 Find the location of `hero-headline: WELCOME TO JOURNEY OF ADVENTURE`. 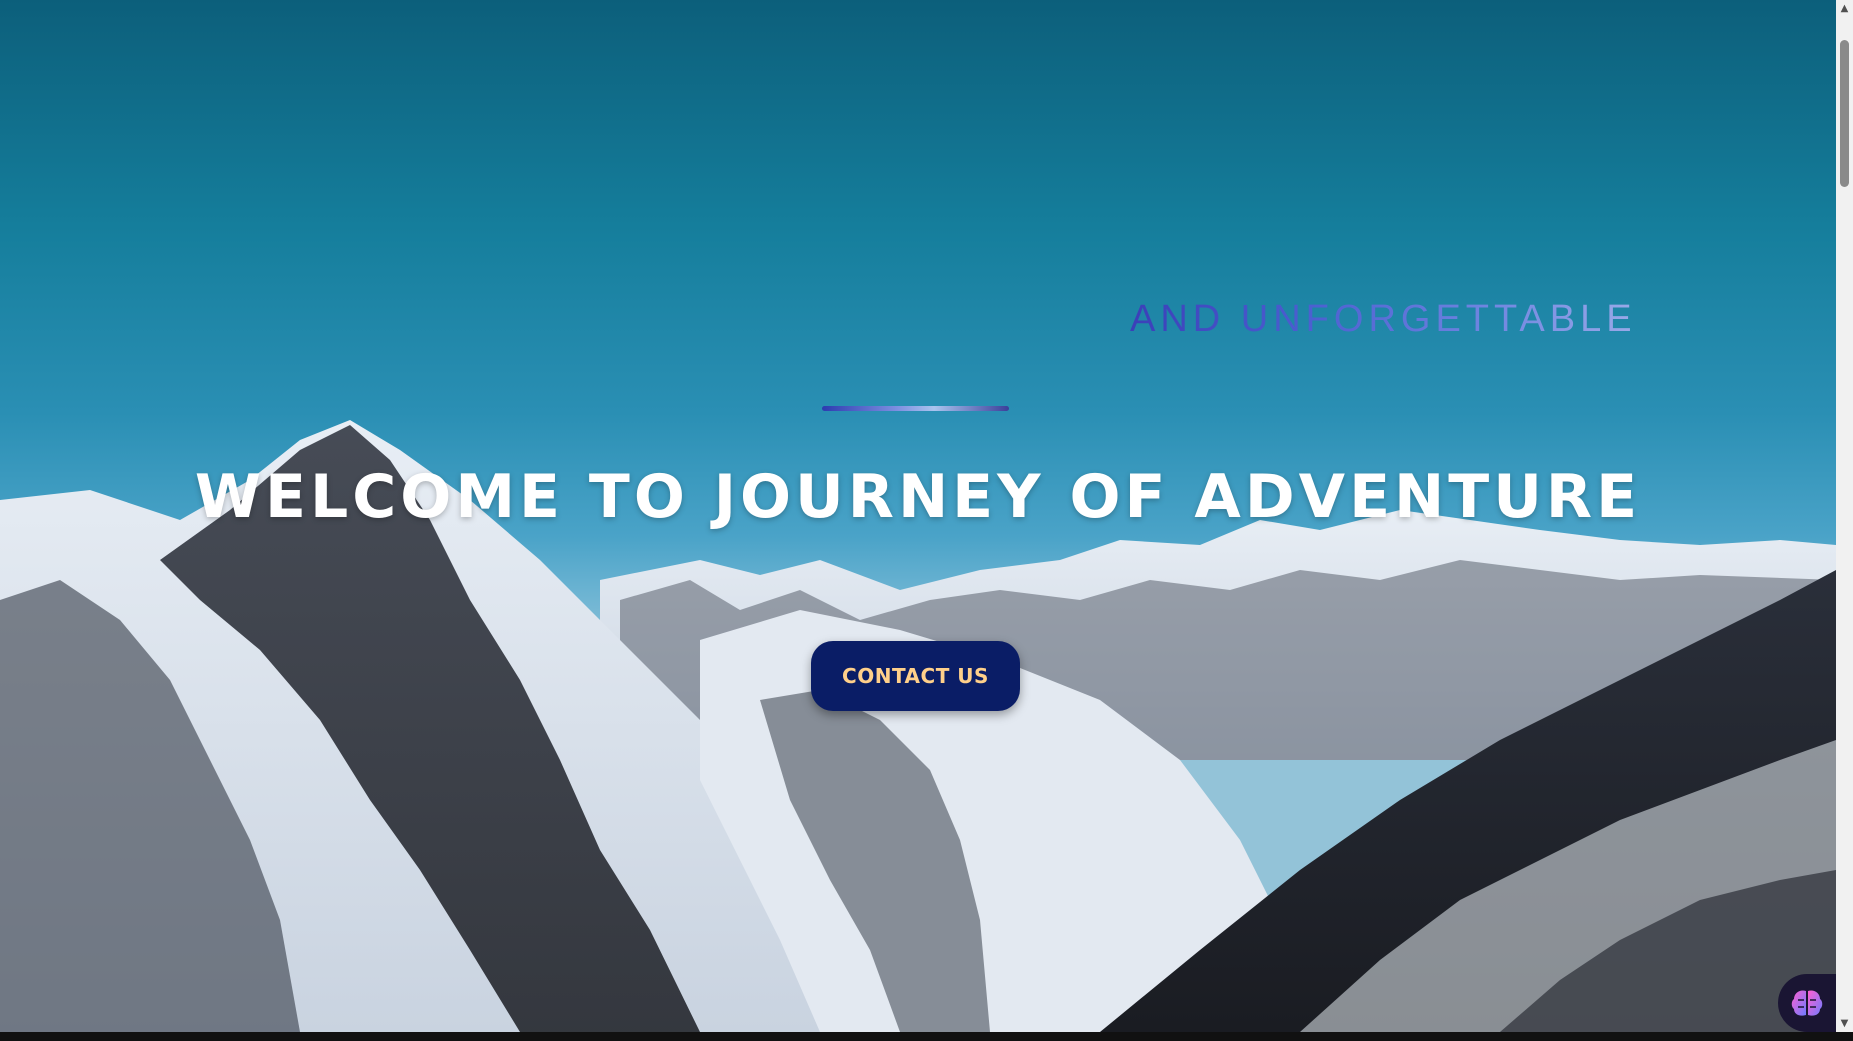

hero-headline: WELCOME TO JOURNEY OF ADVENTURE is located at coordinates (918, 497).